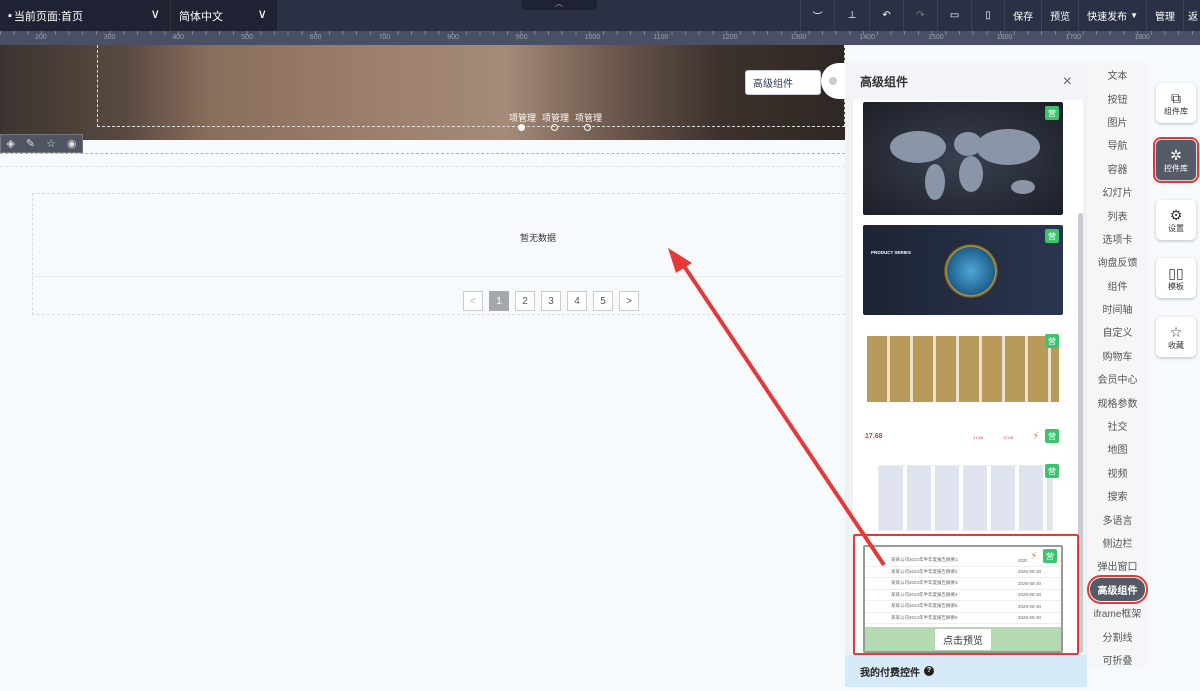 The image size is (1200, 691). Describe the element at coordinates (1176, 345) in the screenshot. I see `rail-label: 收藏` at that location.